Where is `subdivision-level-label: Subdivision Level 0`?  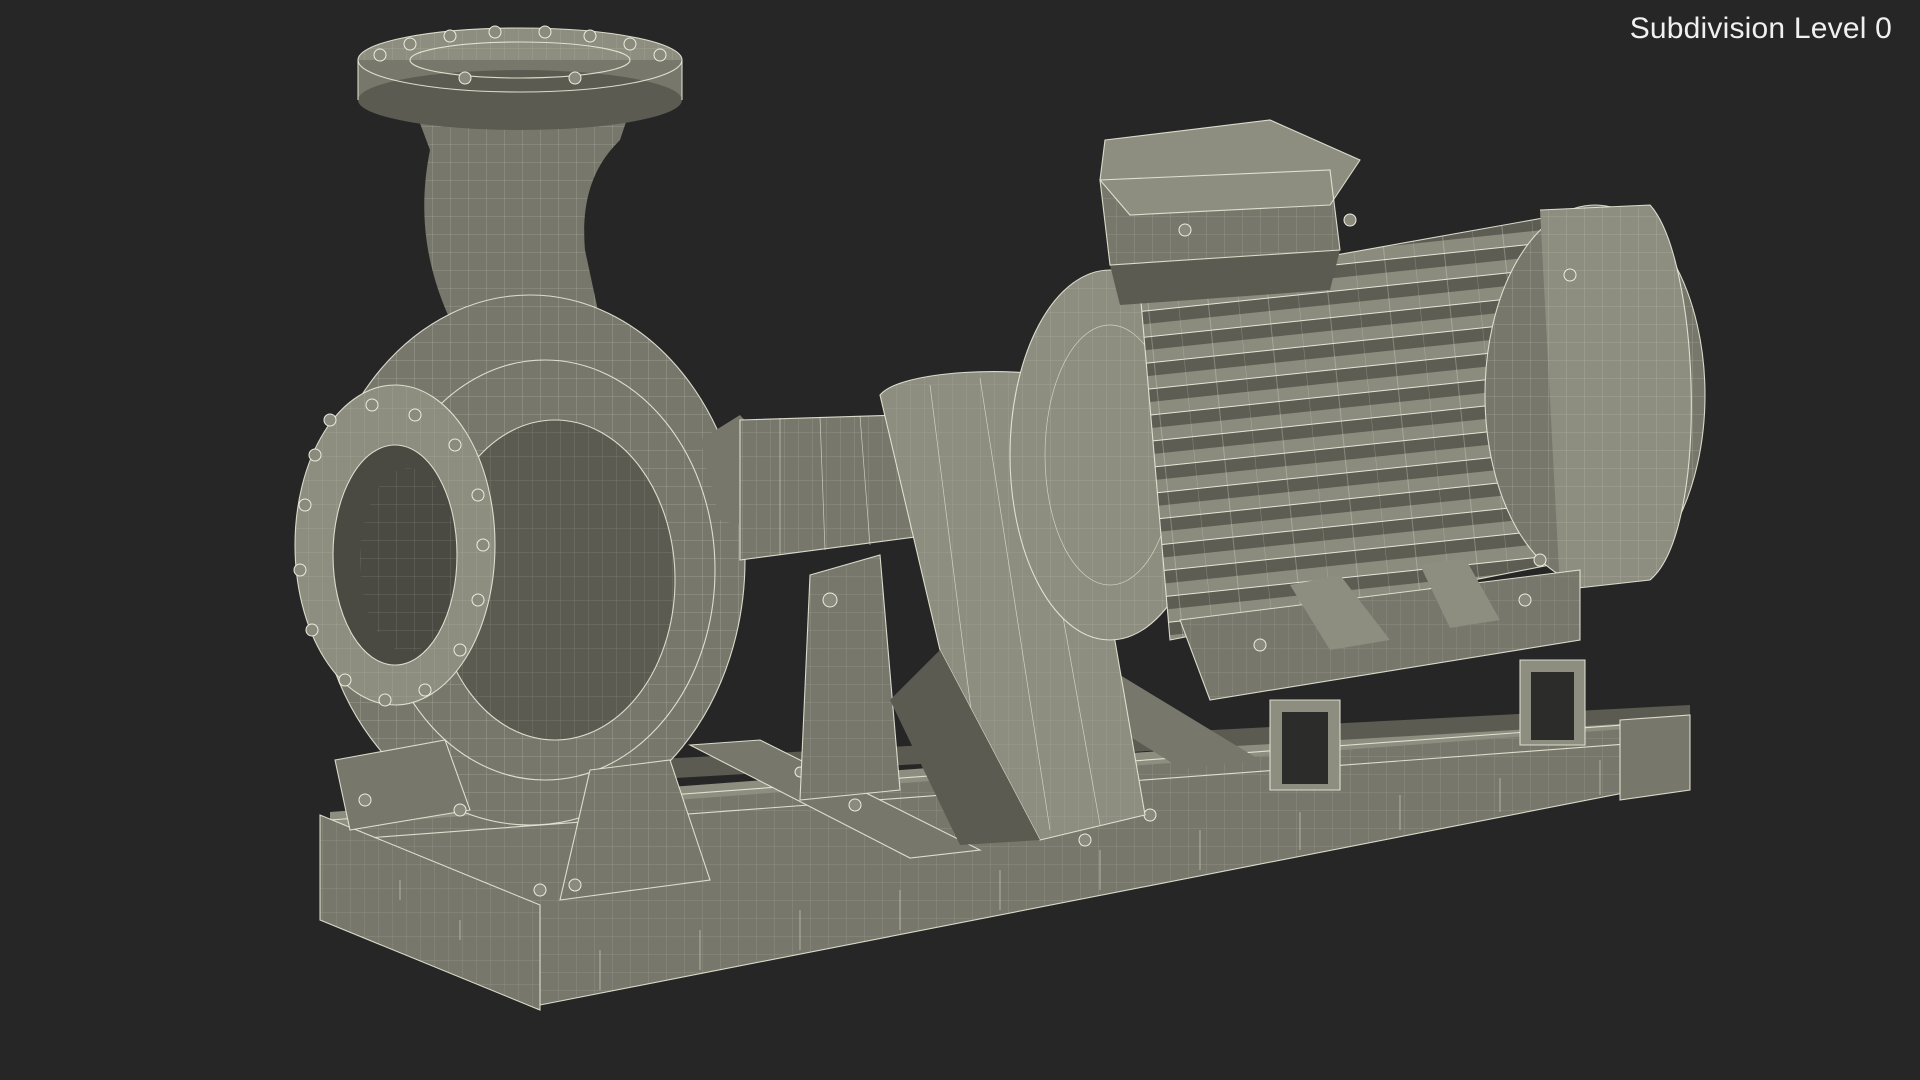 subdivision-level-label: Subdivision Level 0 is located at coordinates (1760, 28).